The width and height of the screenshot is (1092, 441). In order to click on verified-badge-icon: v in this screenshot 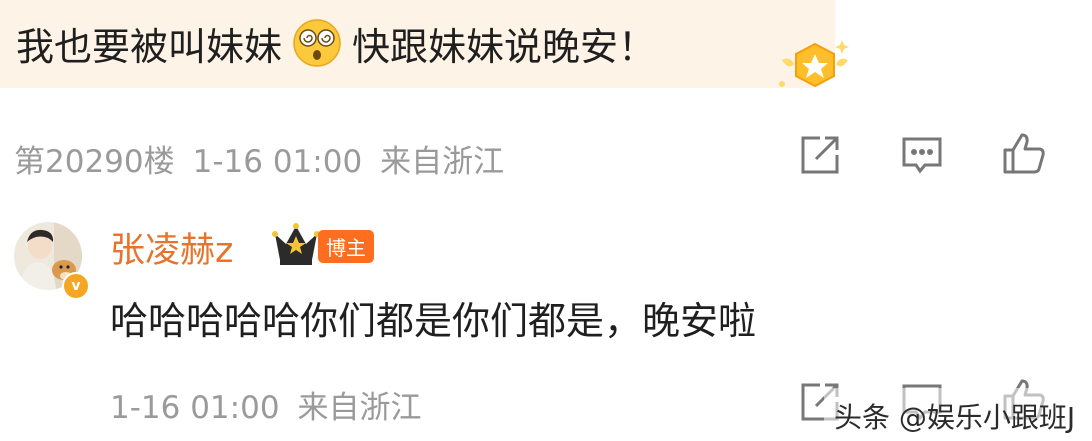, I will do `click(76, 286)`.